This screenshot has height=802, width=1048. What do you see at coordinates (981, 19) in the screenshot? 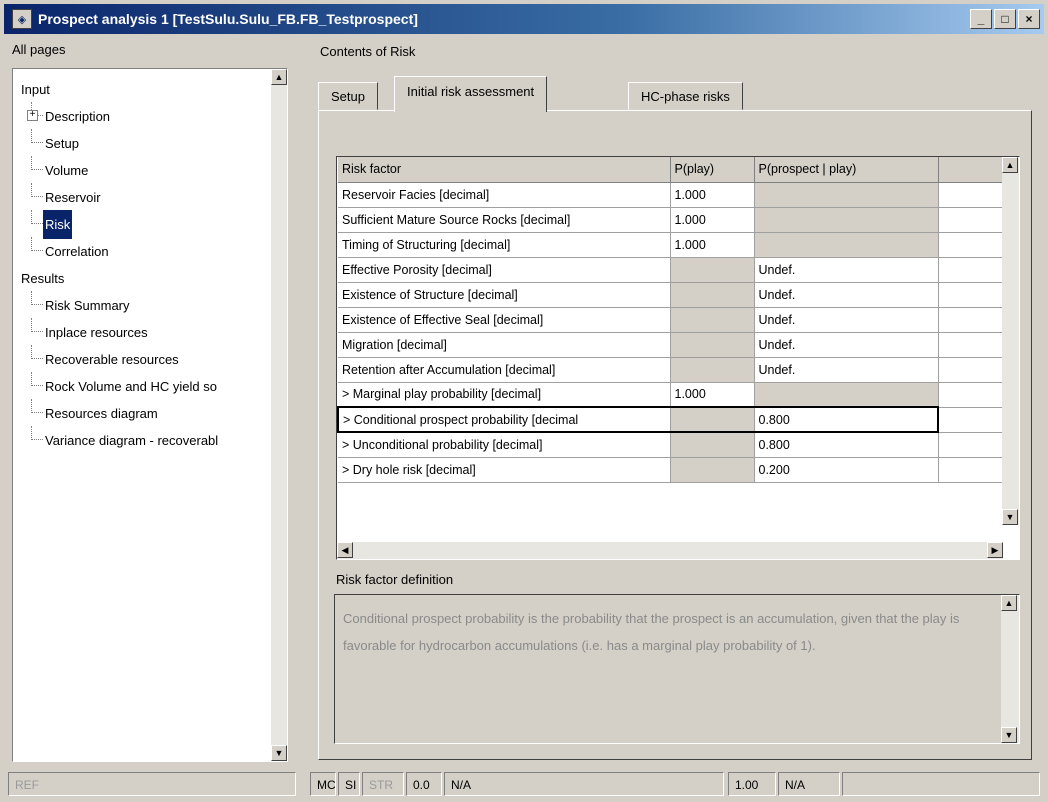
I see `minimize-button: _` at bounding box center [981, 19].